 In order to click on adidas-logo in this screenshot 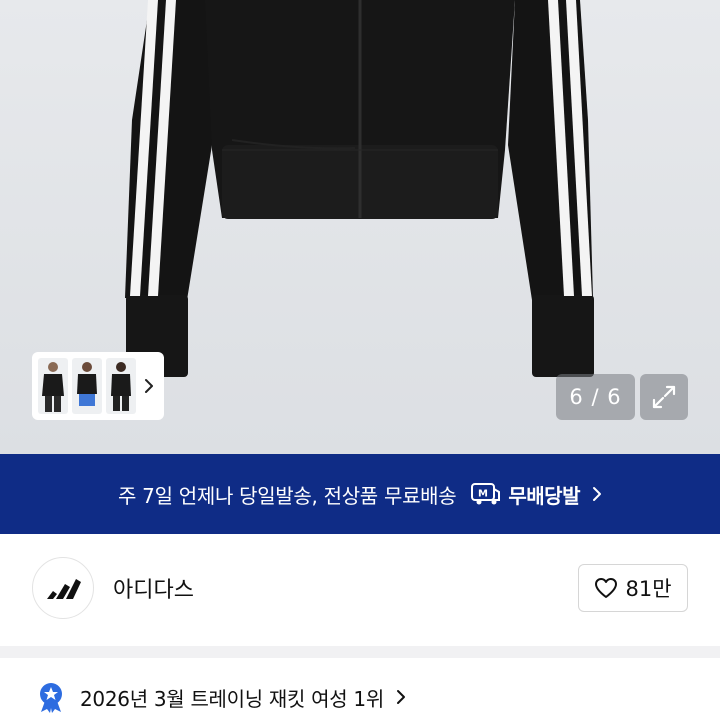, I will do `click(63, 588)`.